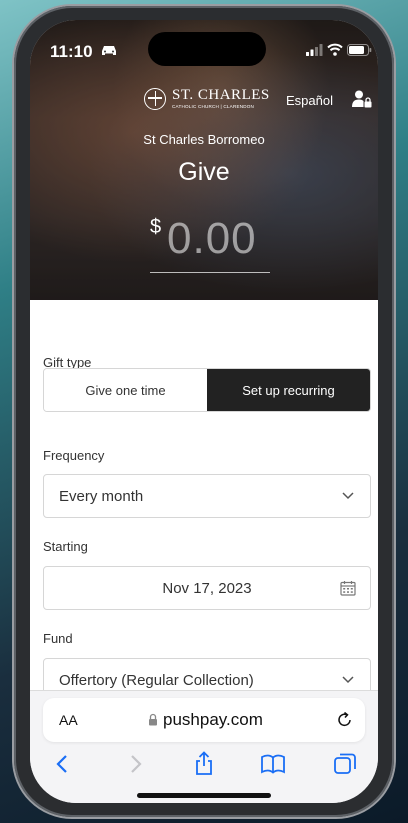  I want to click on church-logo: ST. CHARLES CATHOLIC CHURCH | CLARENDON, so click(209, 100).